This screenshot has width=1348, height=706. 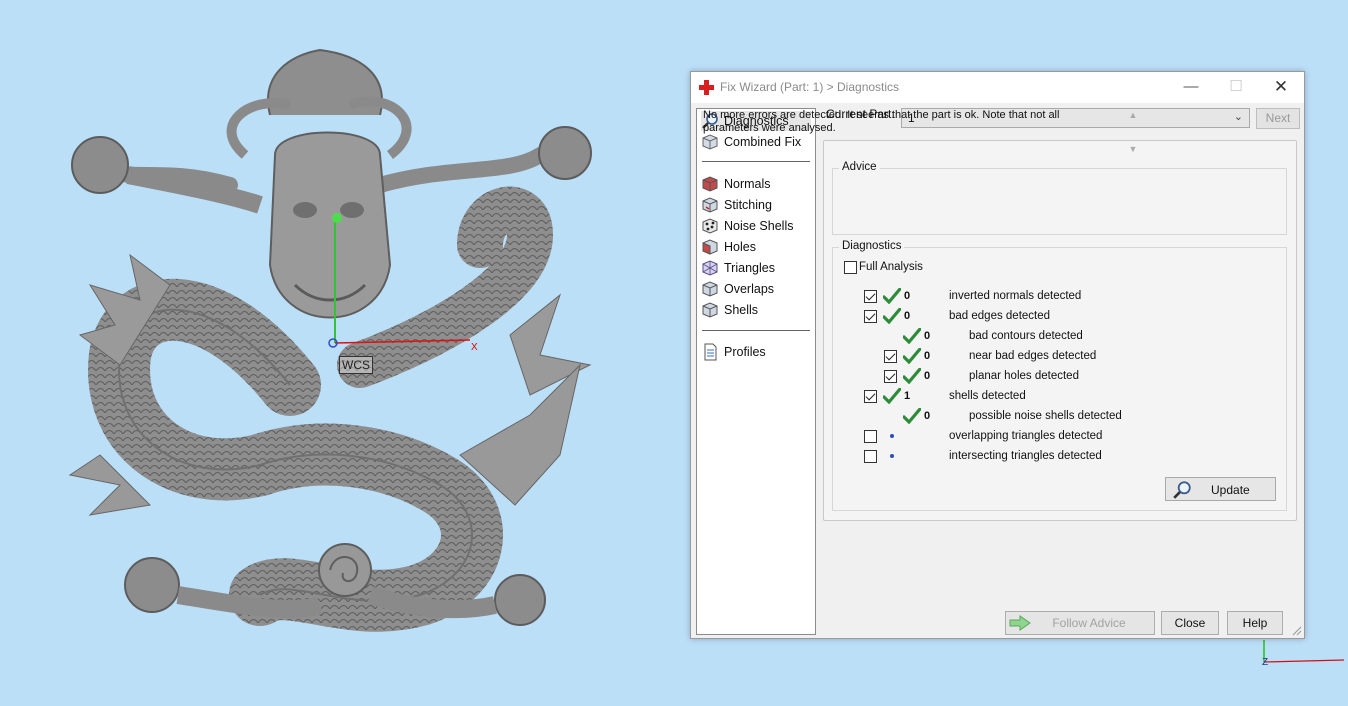 What do you see at coordinates (1304, 651) in the screenshot?
I see `axis-triad-icon` at bounding box center [1304, 651].